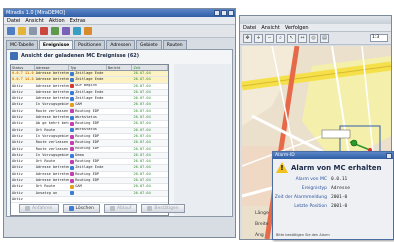  What do you see at coordinates (149, 44) in the screenshot?
I see `tab-gebiete: Gebiete` at bounding box center [149, 44].